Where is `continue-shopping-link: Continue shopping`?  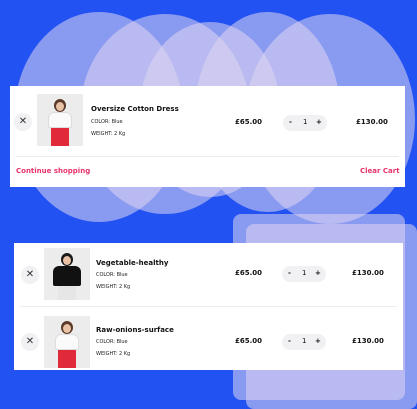 continue-shopping-link: Continue shopping is located at coordinates (53, 171).